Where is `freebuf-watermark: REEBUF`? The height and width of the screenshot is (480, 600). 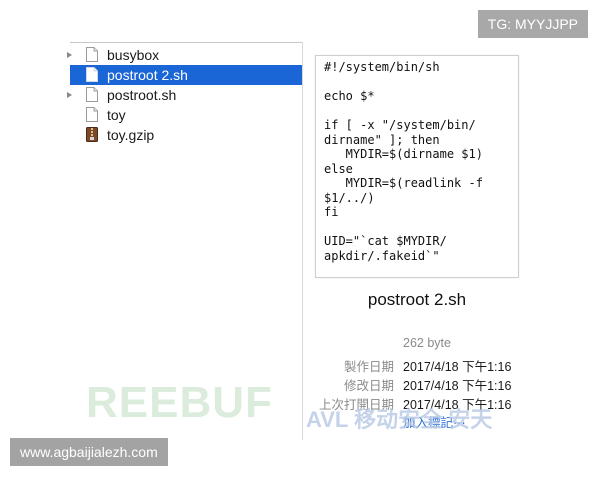 freebuf-watermark: REEBUF is located at coordinates (179, 402).